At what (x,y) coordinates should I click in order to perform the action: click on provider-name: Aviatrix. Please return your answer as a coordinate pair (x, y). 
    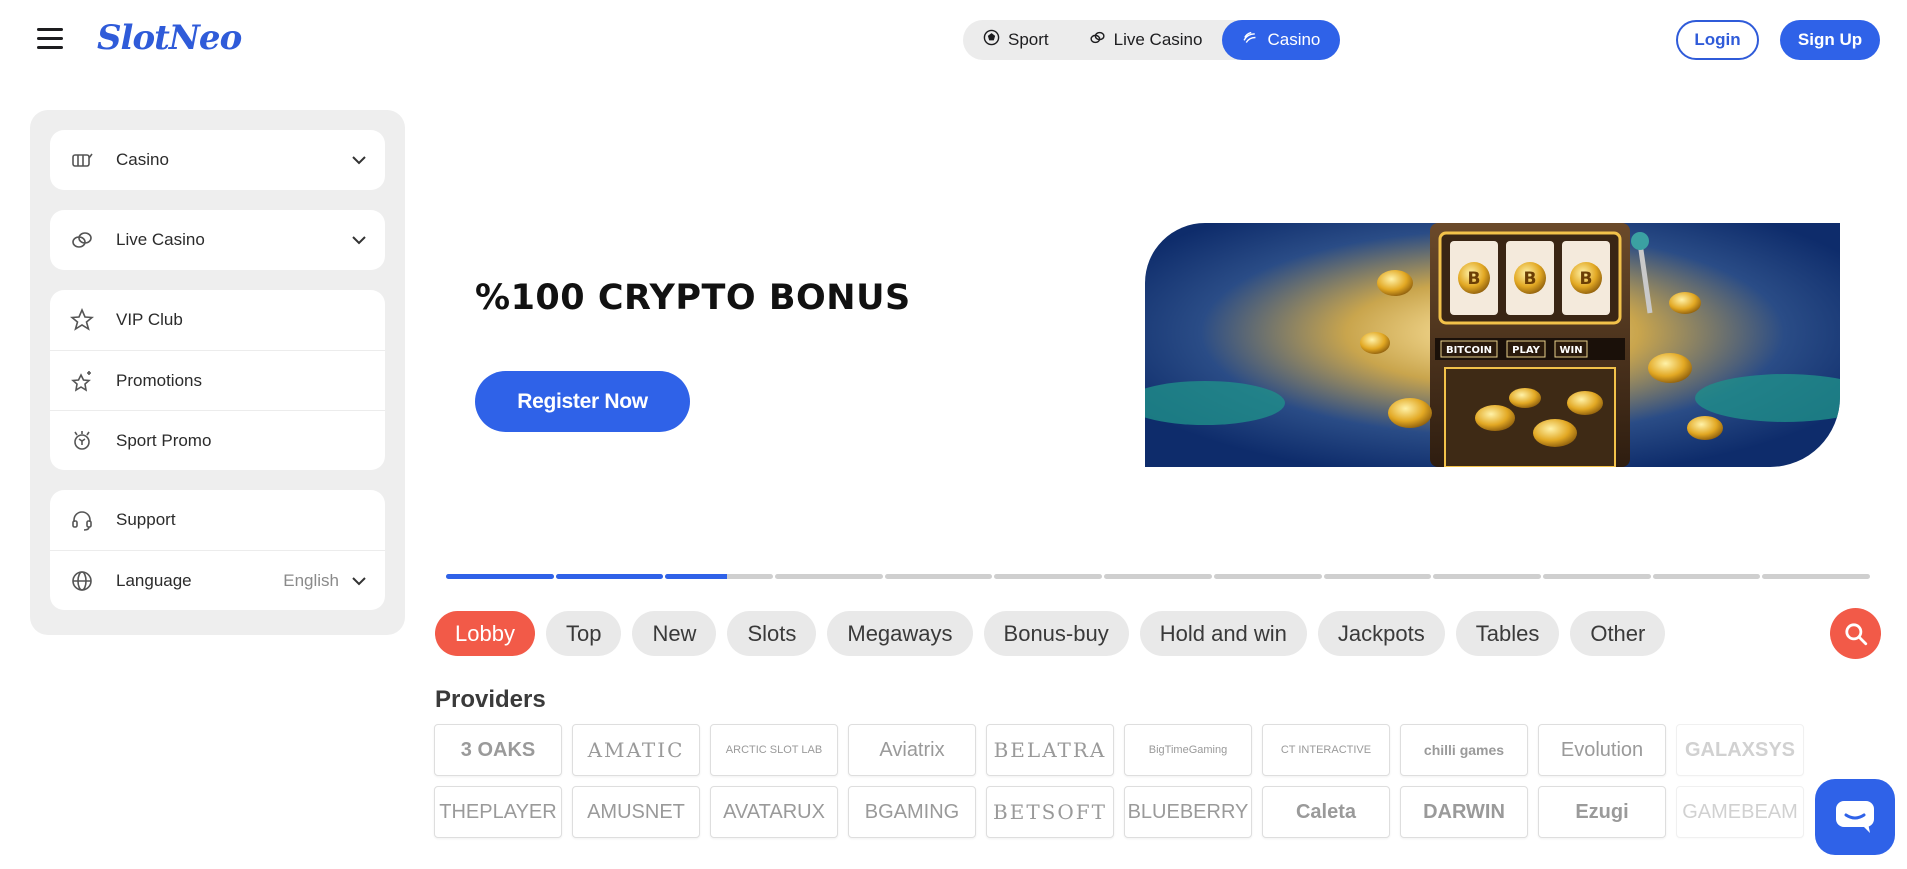
    Looking at the image, I should click on (912, 749).